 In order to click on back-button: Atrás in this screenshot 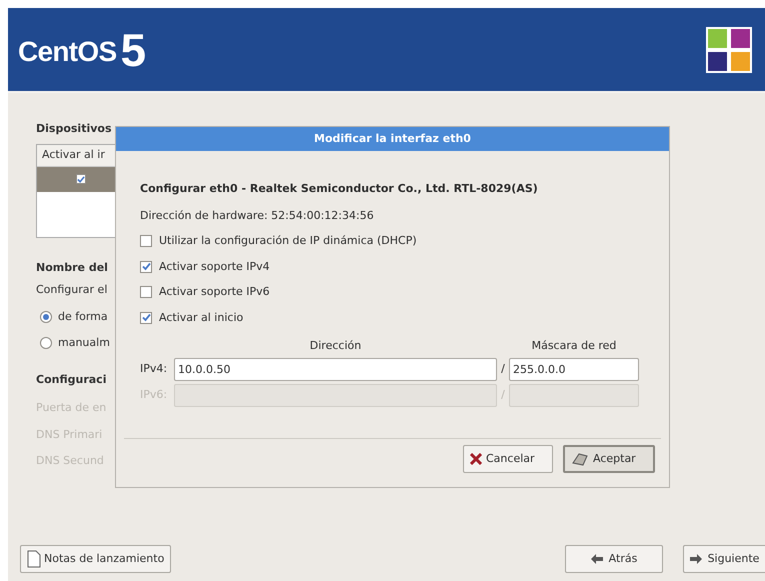, I will do `click(614, 559)`.